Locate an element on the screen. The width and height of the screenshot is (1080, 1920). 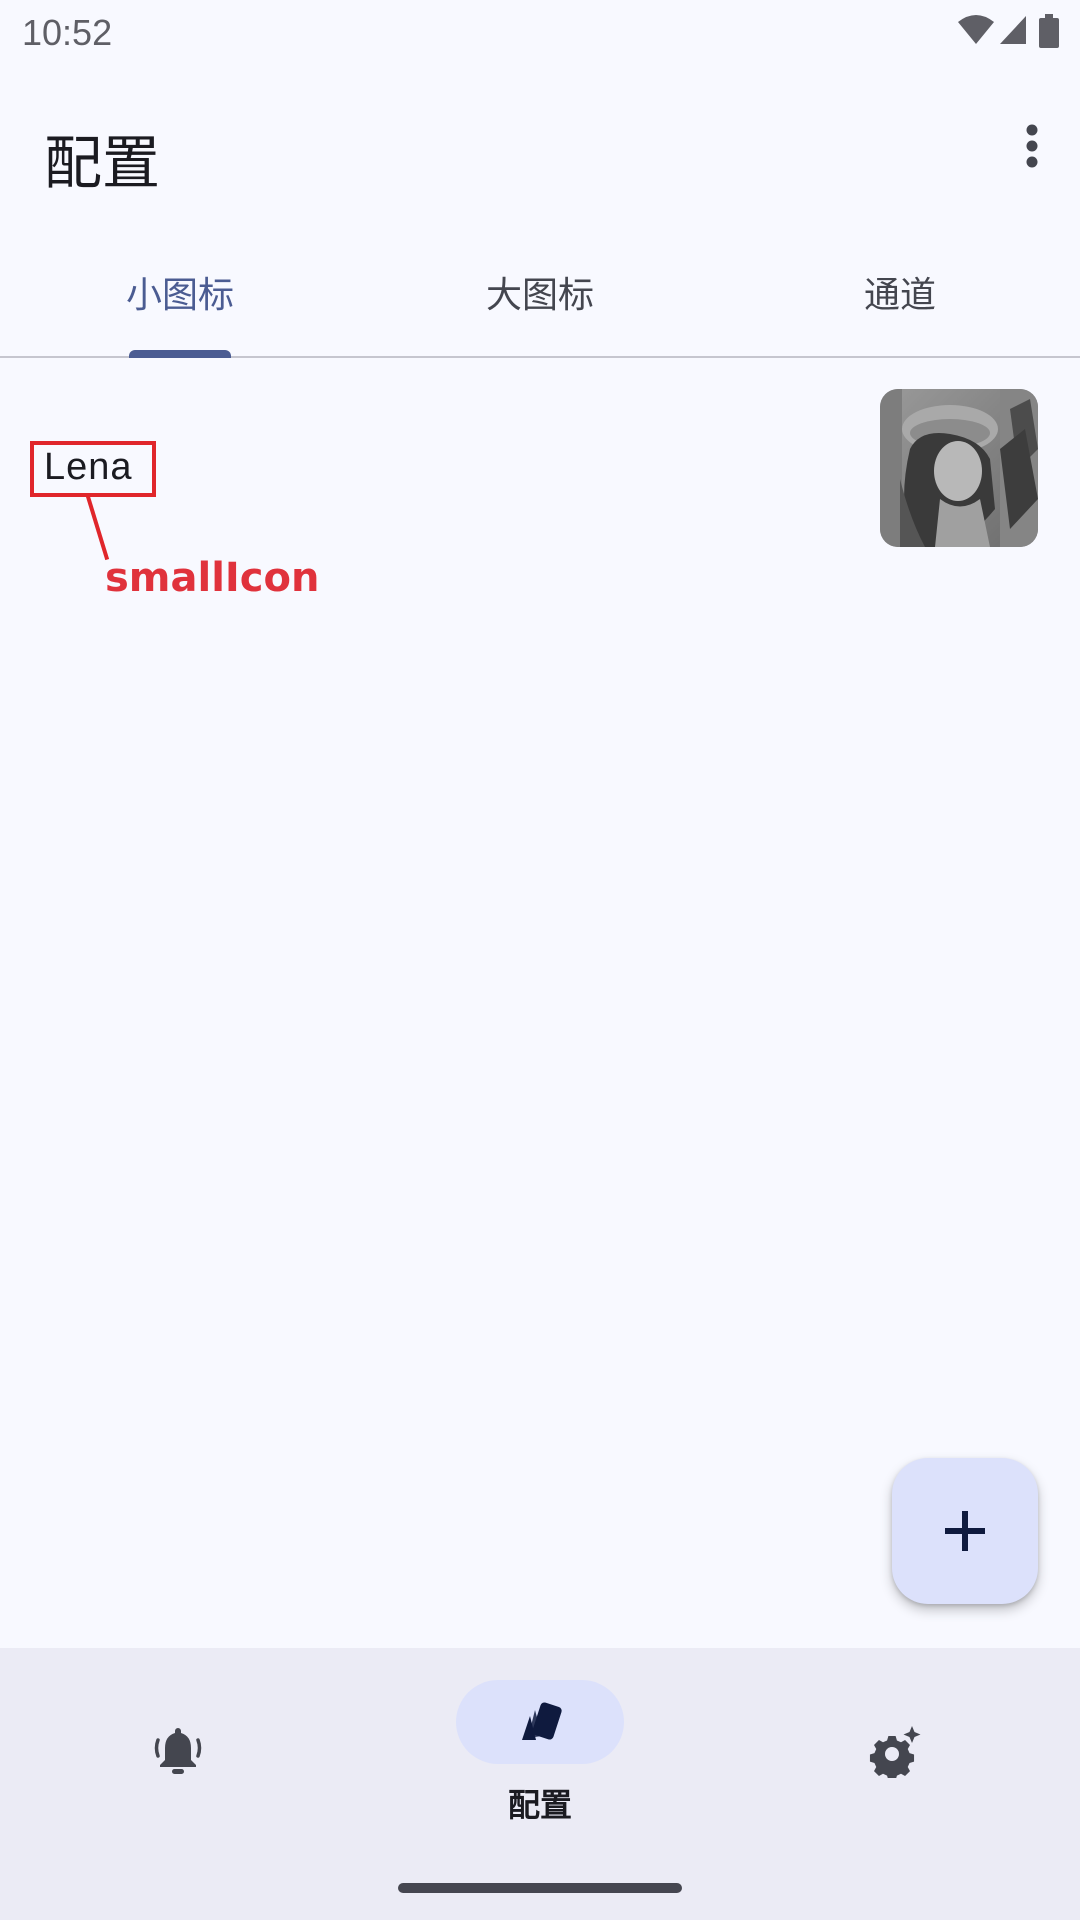
lena-image is located at coordinates (959, 468).